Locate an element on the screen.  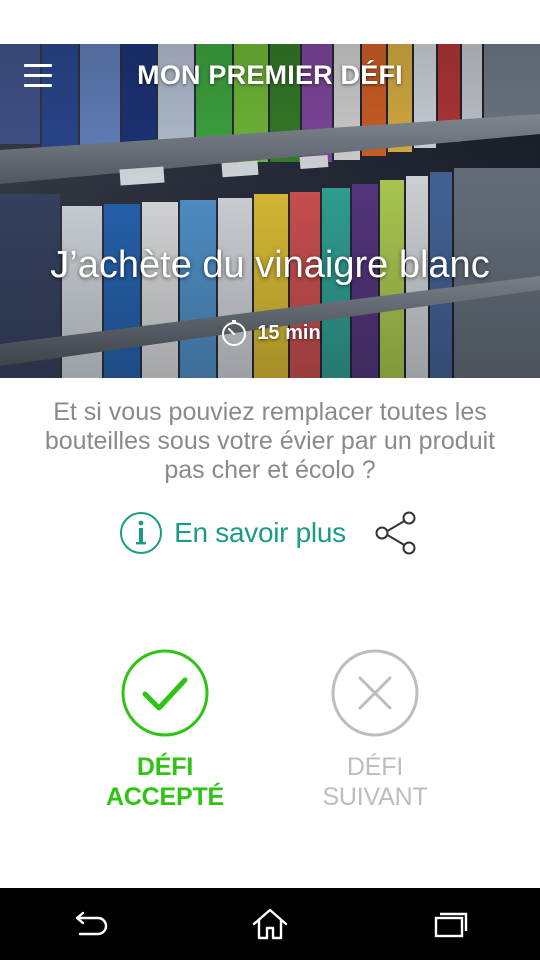
challenge-duration: 15 min is located at coordinates (270, 333).